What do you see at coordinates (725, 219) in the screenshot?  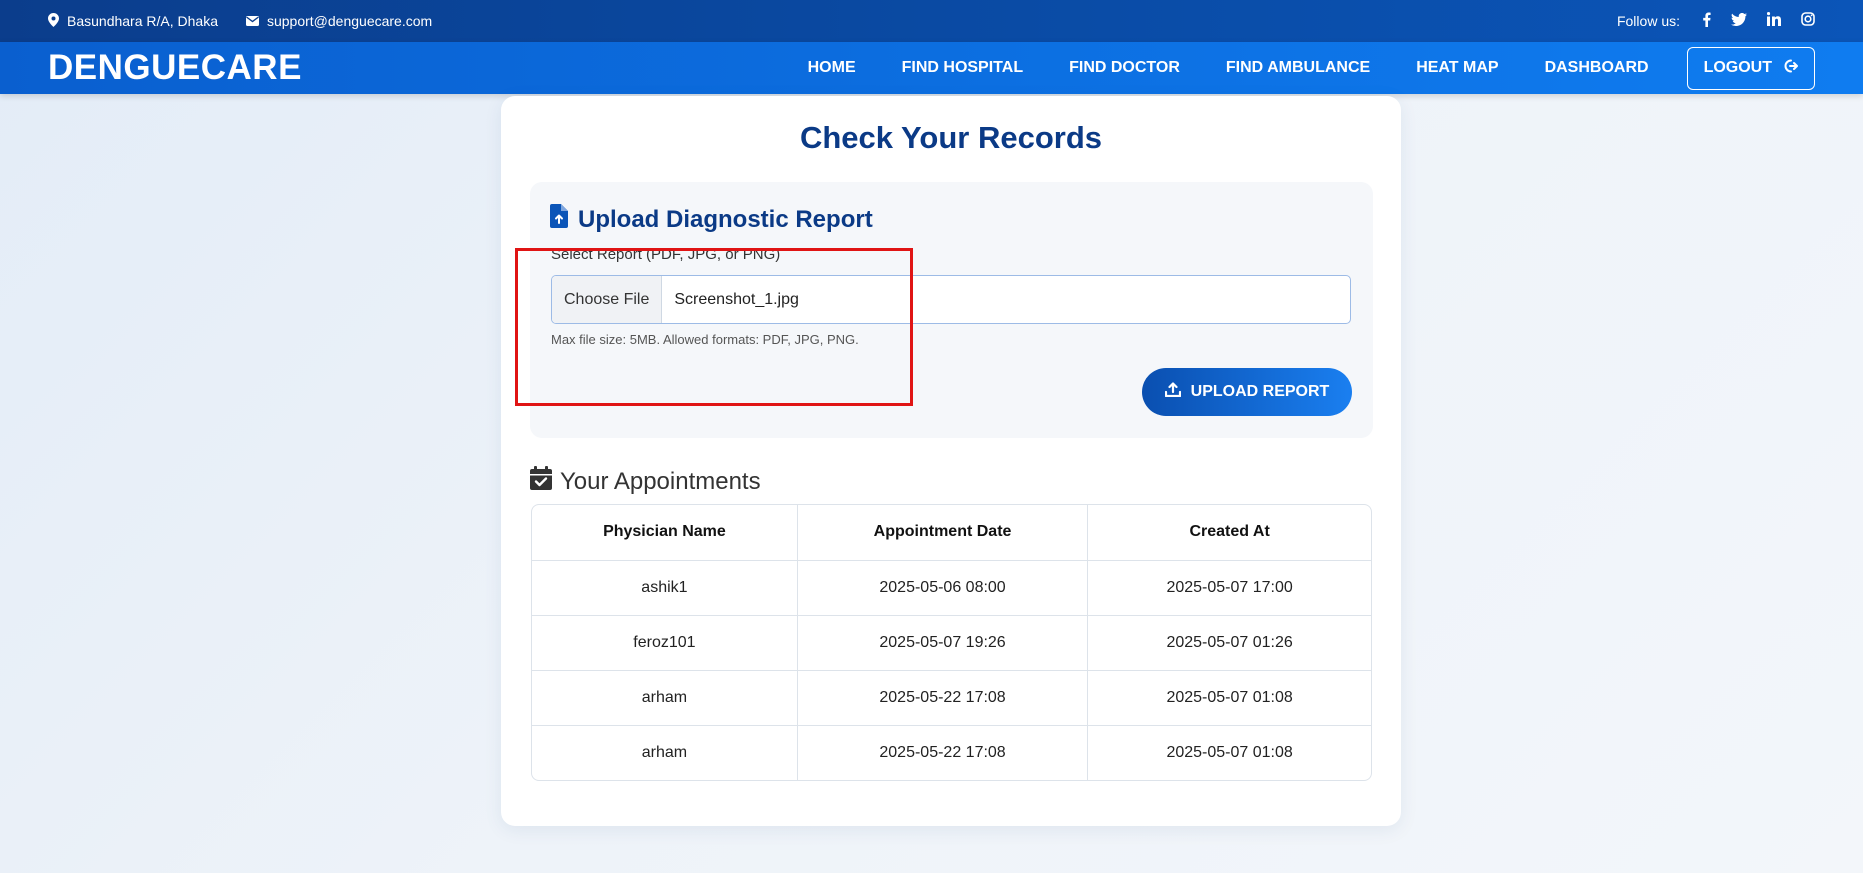 I see `upload-heading-text: Upload Diagnostic Report` at bounding box center [725, 219].